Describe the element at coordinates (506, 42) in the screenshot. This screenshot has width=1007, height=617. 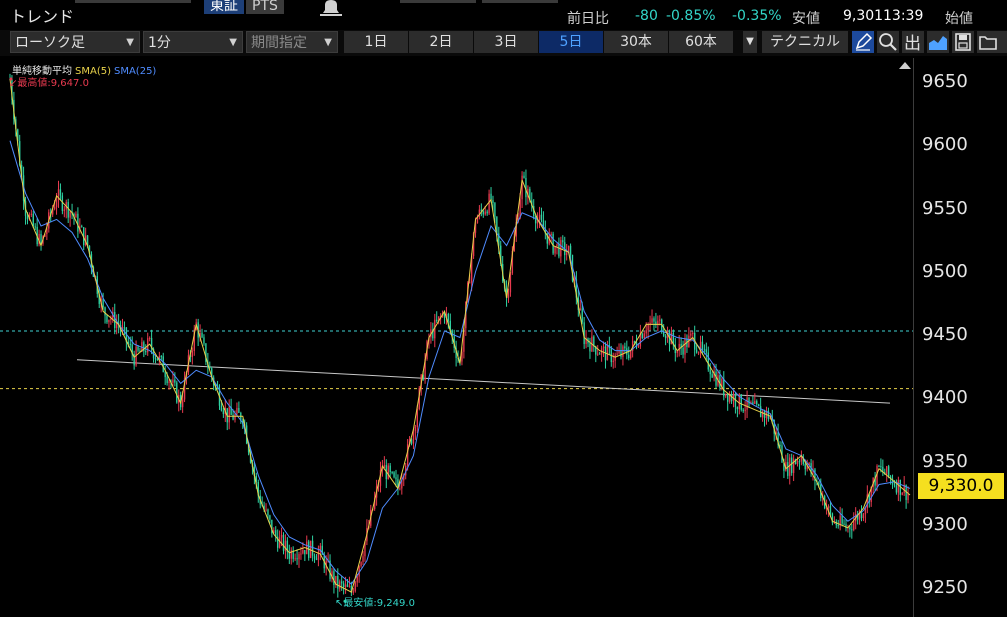
I see `range-3d: 3日` at that location.